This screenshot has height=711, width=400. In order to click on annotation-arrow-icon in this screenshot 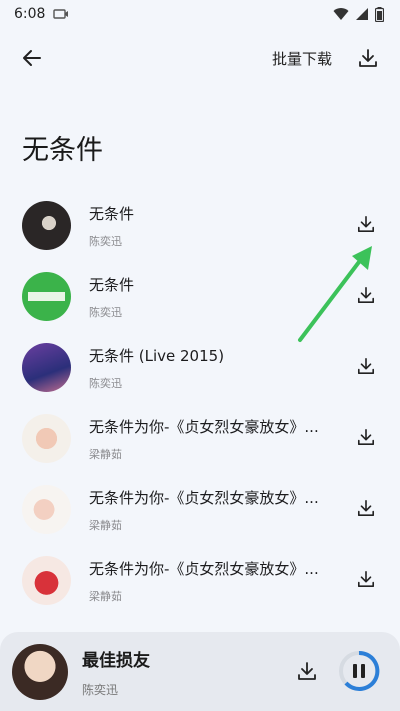, I will do `click(335, 294)`.